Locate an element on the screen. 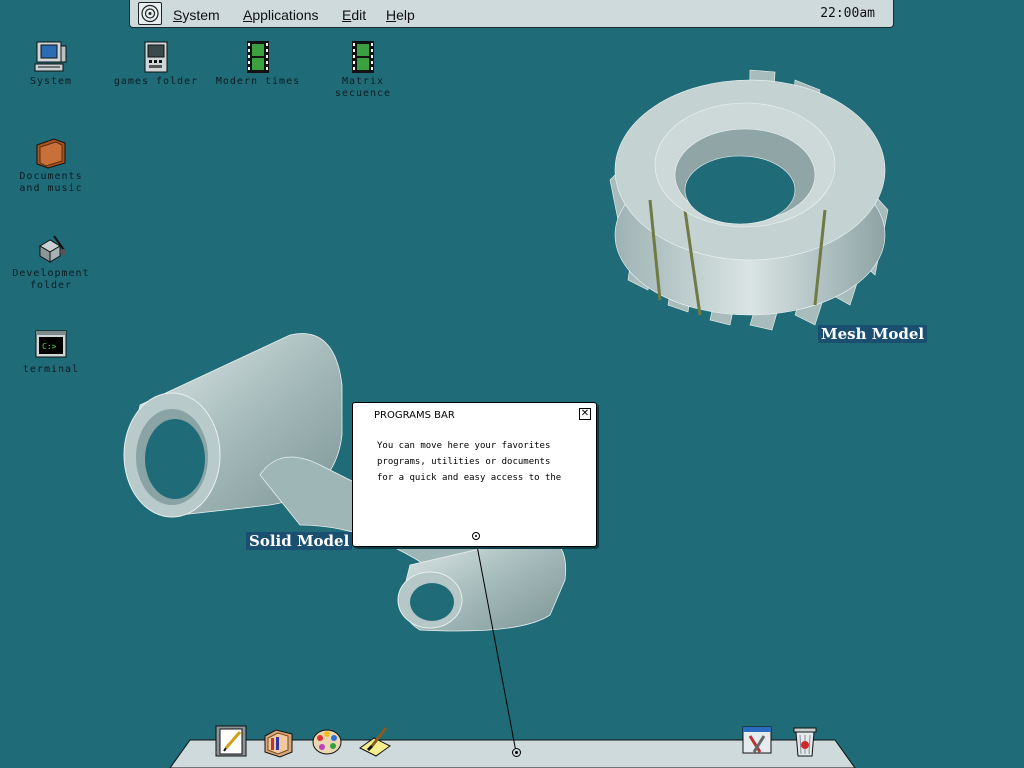  tooltip-text-line: for a quick and easy access to the is located at coordinates (469, 478).